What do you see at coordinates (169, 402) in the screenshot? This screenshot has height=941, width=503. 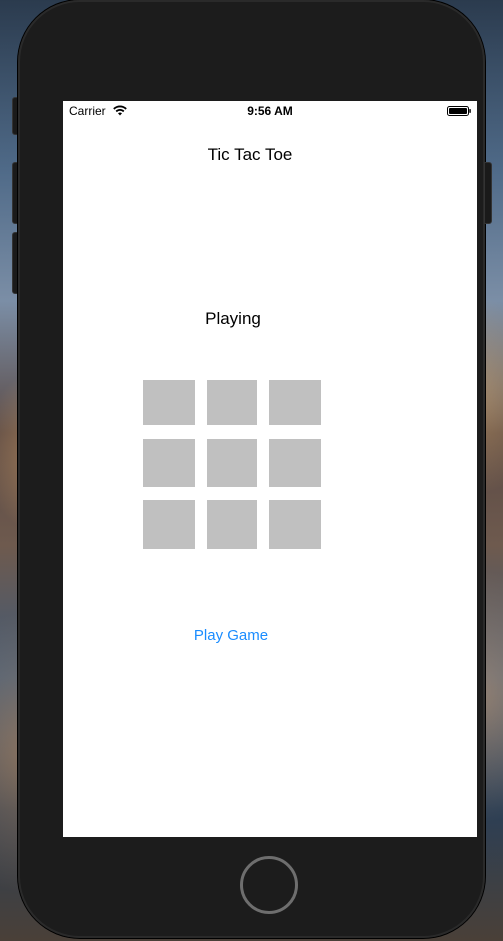 I see `board-cell-r1-c1` at bounding box center [169, 402].